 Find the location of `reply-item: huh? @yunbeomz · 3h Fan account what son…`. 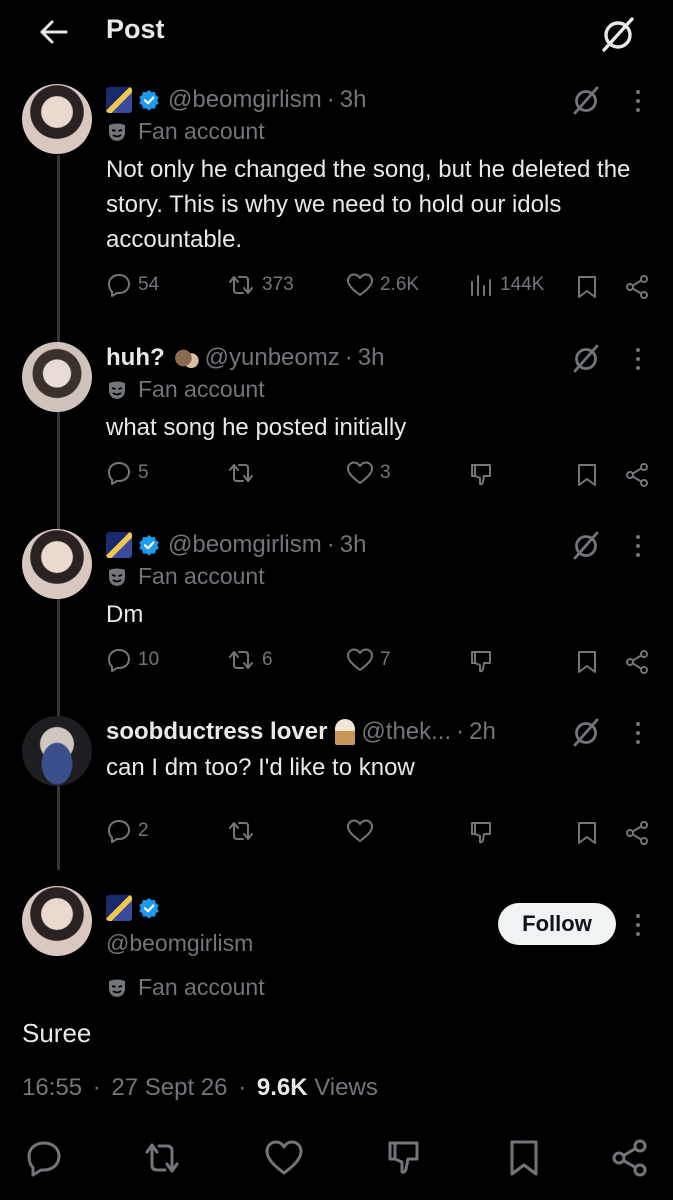

reply-item: huh? @yunbeomz · 3h Fan account what son… is located at coordinates (336, 422).